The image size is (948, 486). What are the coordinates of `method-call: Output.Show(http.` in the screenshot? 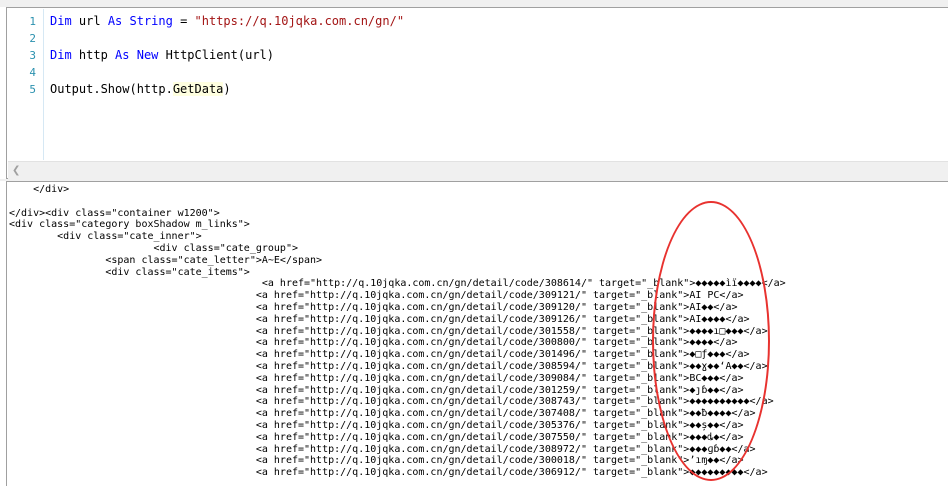 It's located at (111, 89).